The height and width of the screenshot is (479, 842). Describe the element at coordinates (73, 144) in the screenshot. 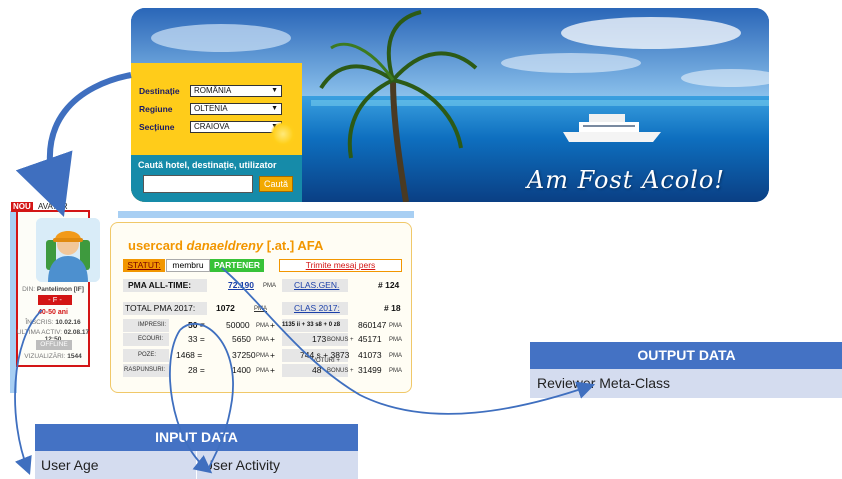

I see `arrow-banner-to-avatar` at that location.